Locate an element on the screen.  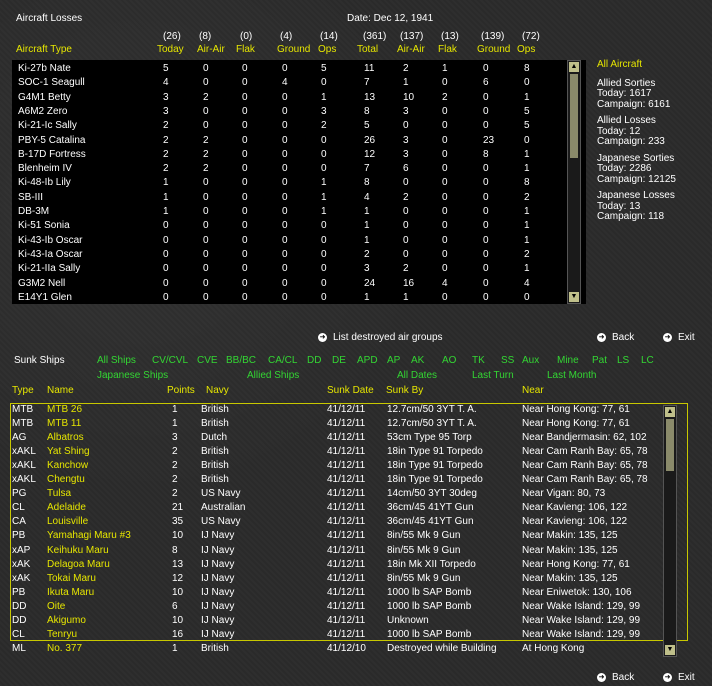
filter-button: CVE is located at coordinates (207, 360).